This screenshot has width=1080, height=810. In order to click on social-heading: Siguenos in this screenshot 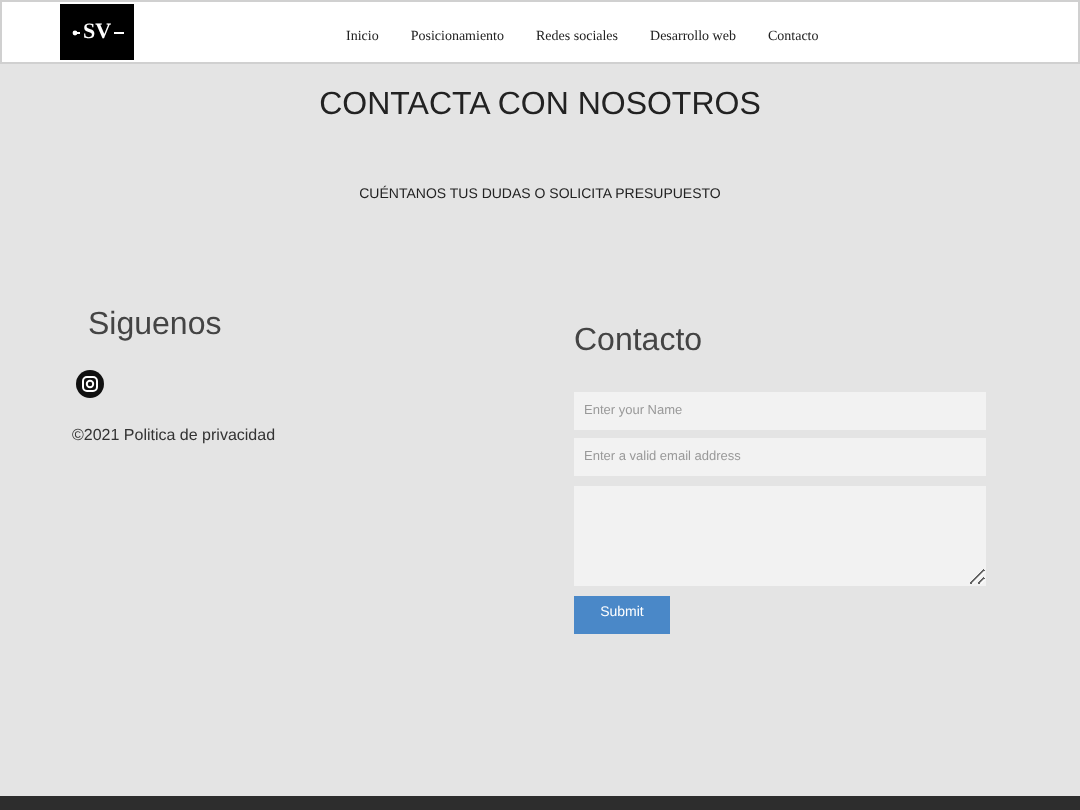, I will do `click(156, 326)`.